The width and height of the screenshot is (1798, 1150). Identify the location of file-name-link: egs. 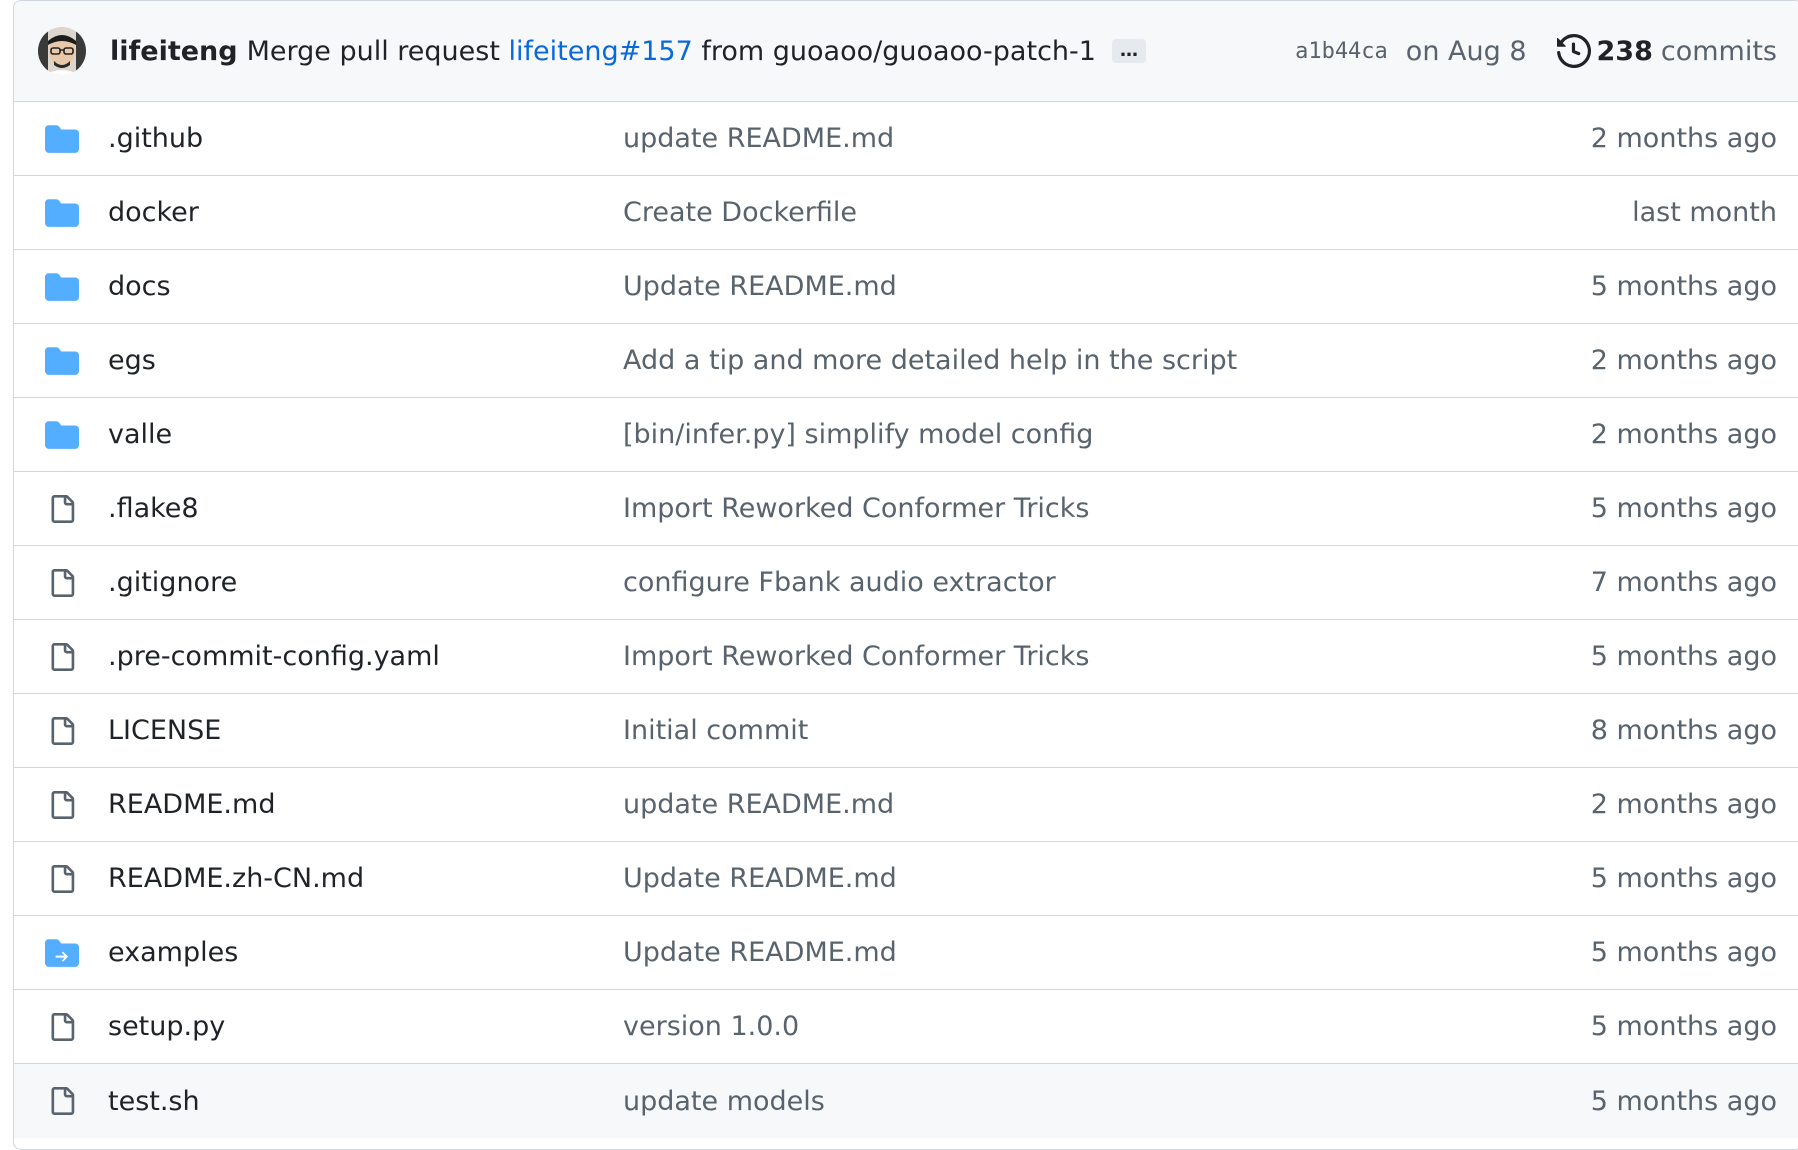
(365, 360).